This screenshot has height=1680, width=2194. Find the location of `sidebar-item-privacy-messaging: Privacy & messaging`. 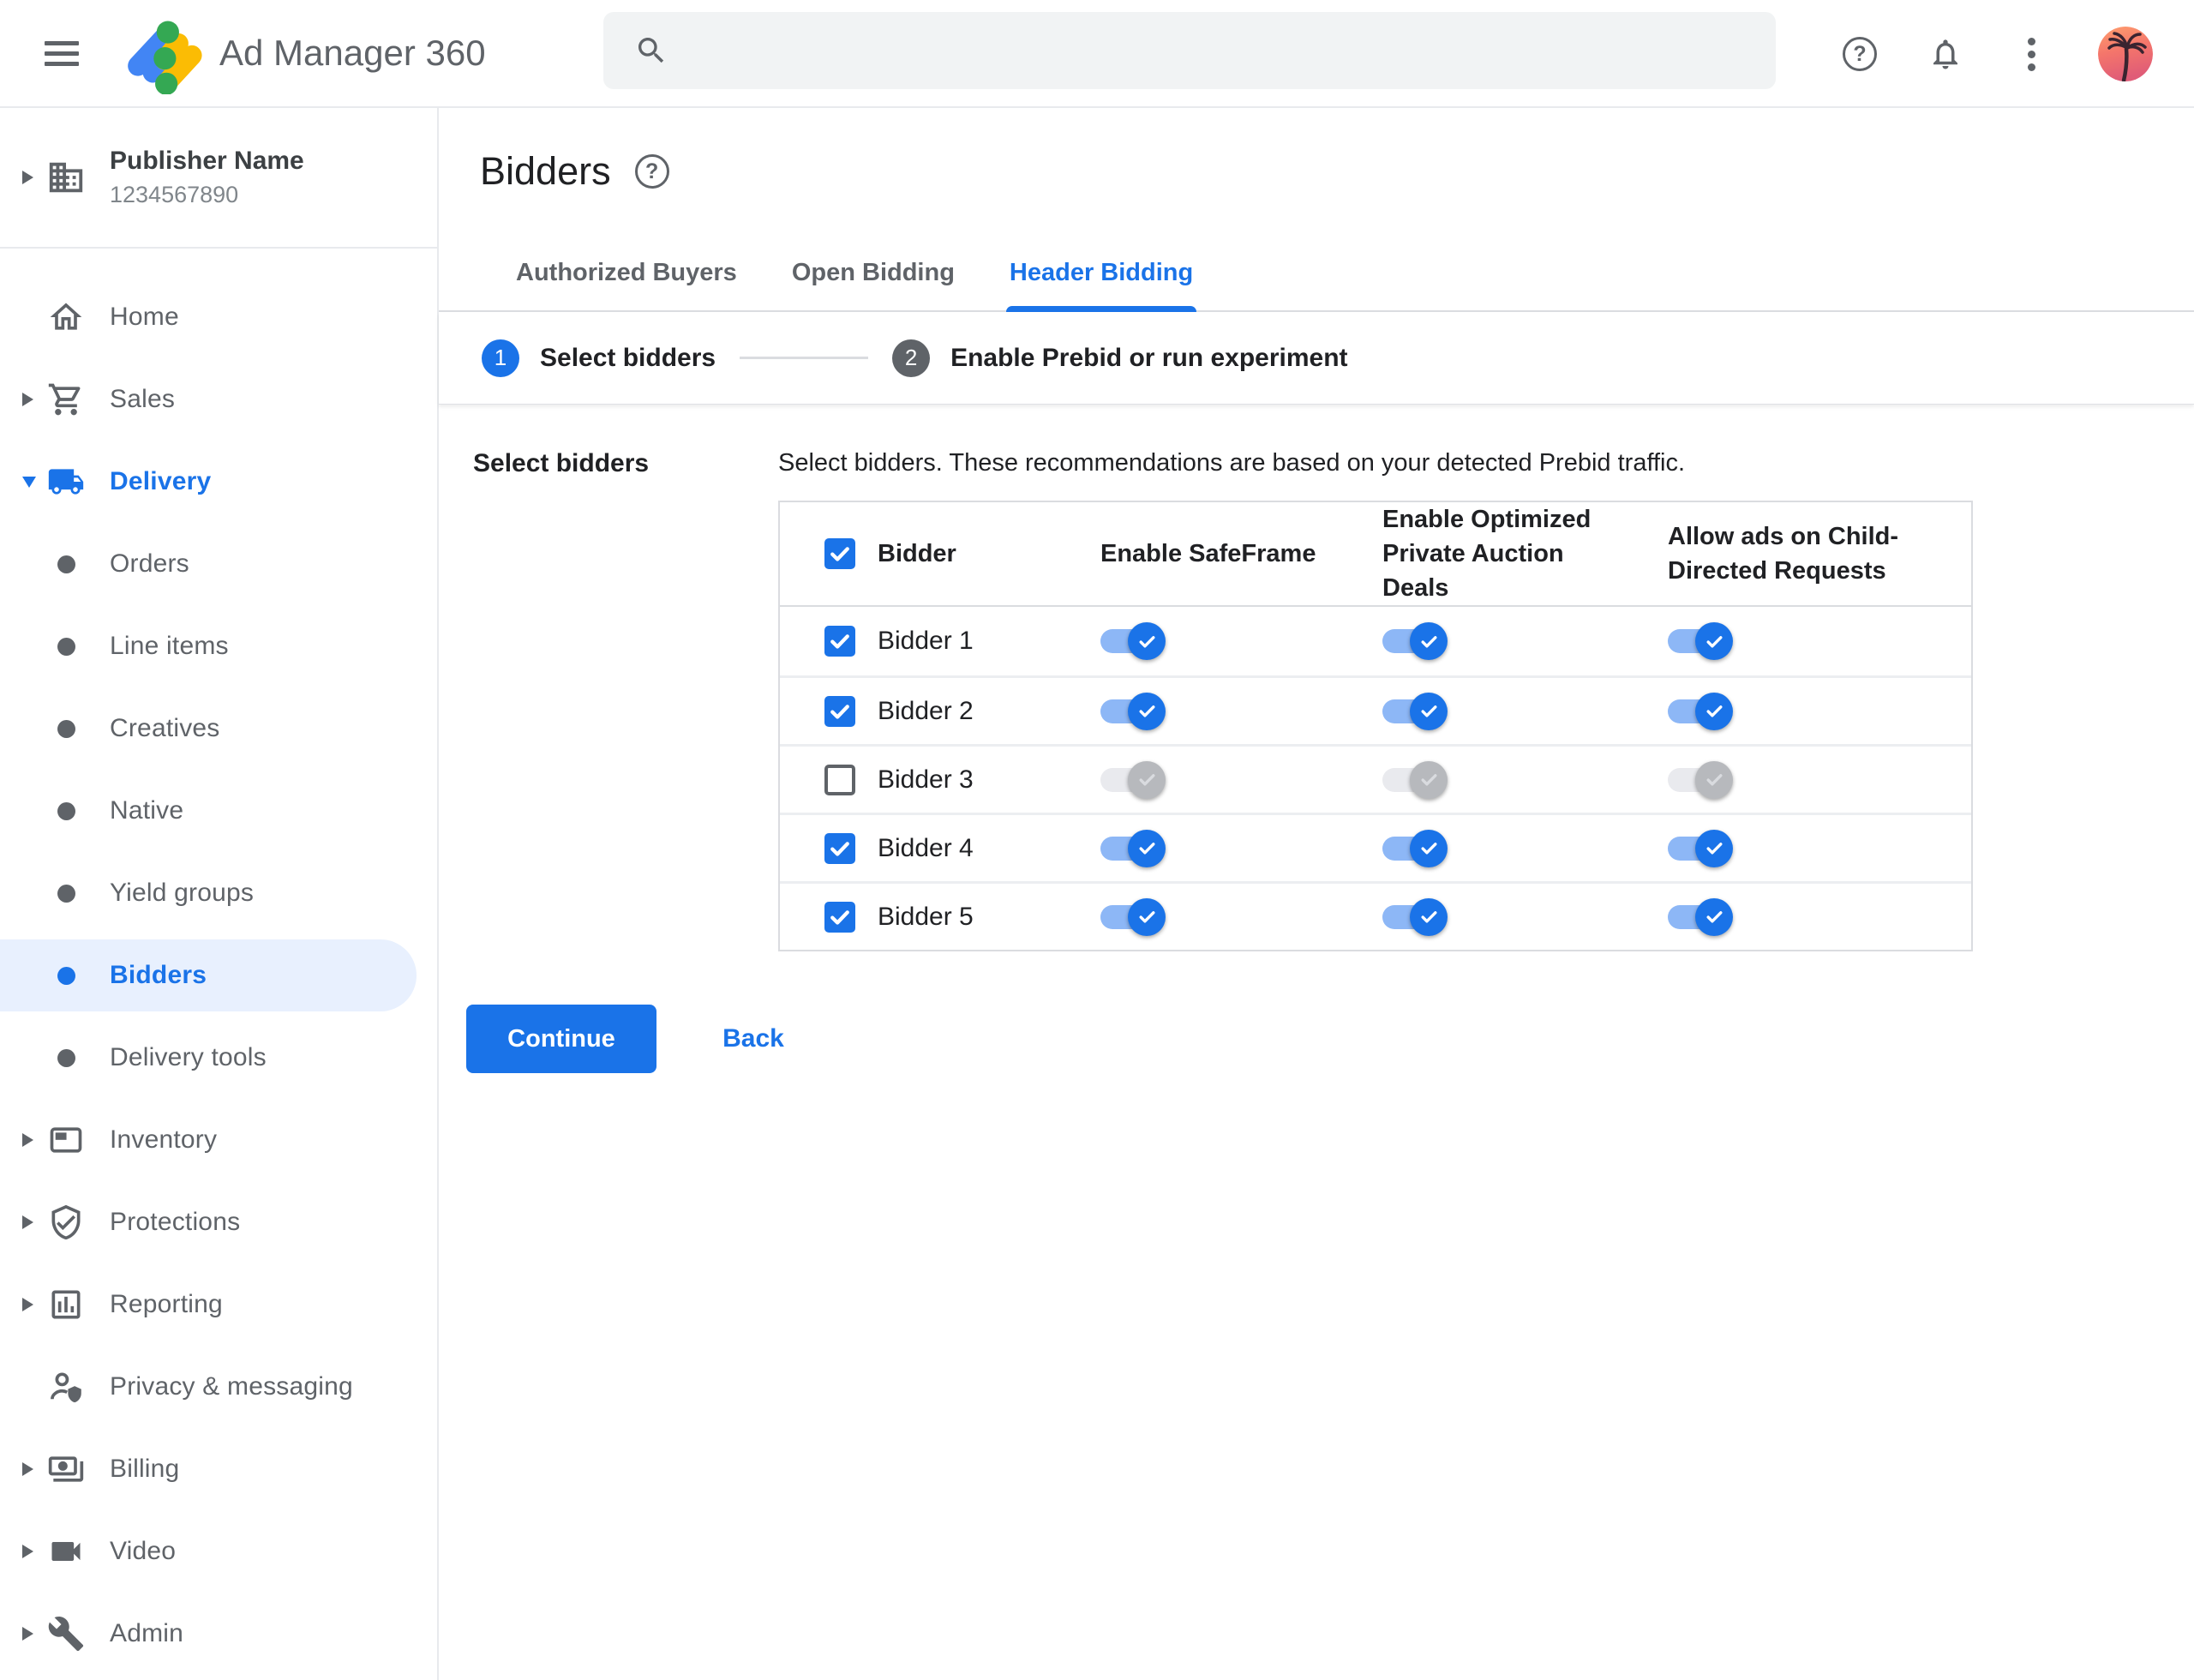

sidebar-item-privacy-messaging: Privacy & messaging is located at coordinates (218, 1387).